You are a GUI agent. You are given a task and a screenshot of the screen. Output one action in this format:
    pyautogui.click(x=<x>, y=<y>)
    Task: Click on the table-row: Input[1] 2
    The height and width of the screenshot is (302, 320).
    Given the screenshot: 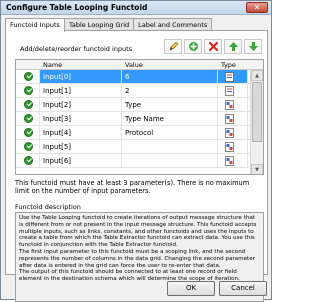 What is the action you would take?
    pyautogui.click(x=139, y=91)
    